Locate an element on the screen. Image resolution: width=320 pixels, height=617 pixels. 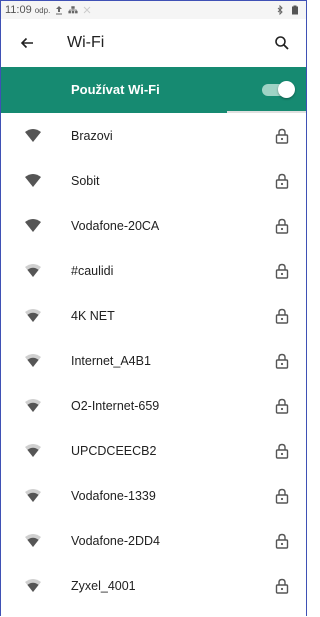
network-name: #caulidi is located at coordinates (92, 270).